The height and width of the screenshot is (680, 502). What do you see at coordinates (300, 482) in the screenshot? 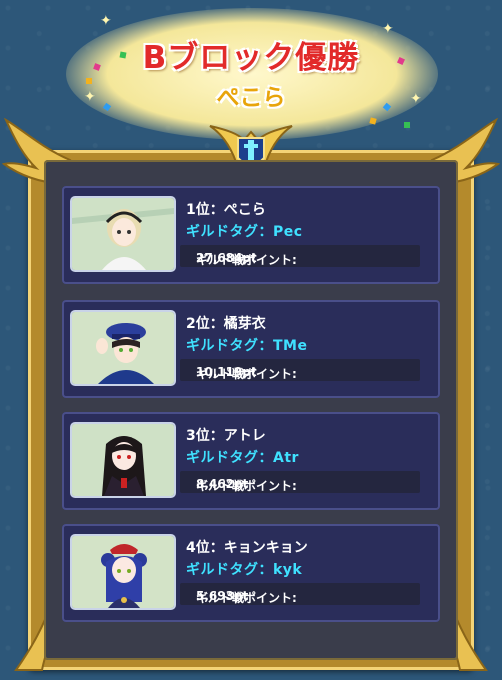
I see `guild-points-box: ギルド戦ポイント: 8,462pt` at bounding box center [300, 482].